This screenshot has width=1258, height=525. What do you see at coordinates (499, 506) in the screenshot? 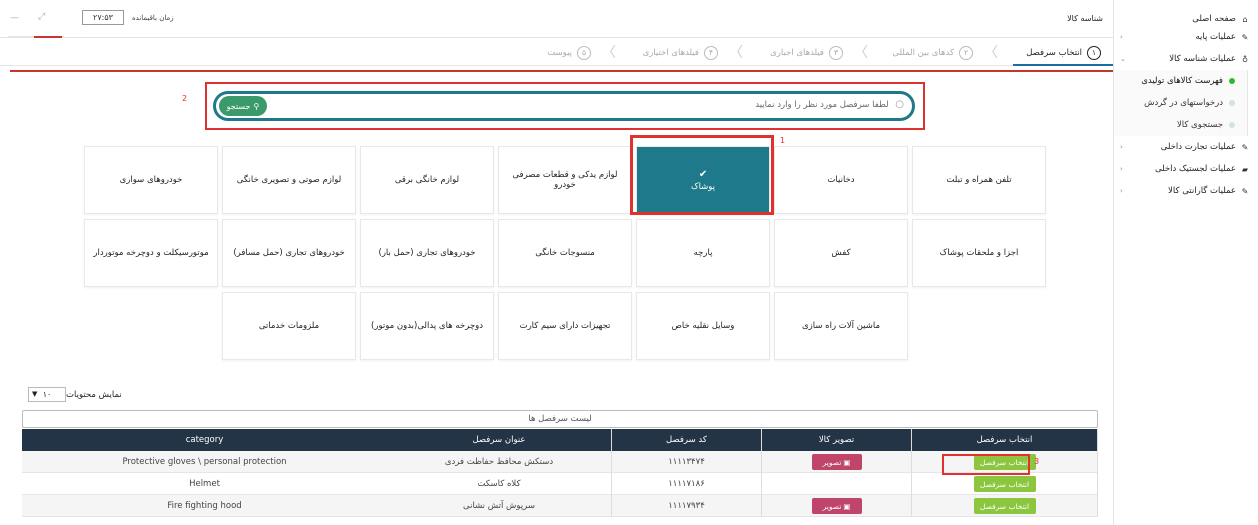
I see `name-cell: سرپوش آتش نشانی` at bounding box center [499, 506].